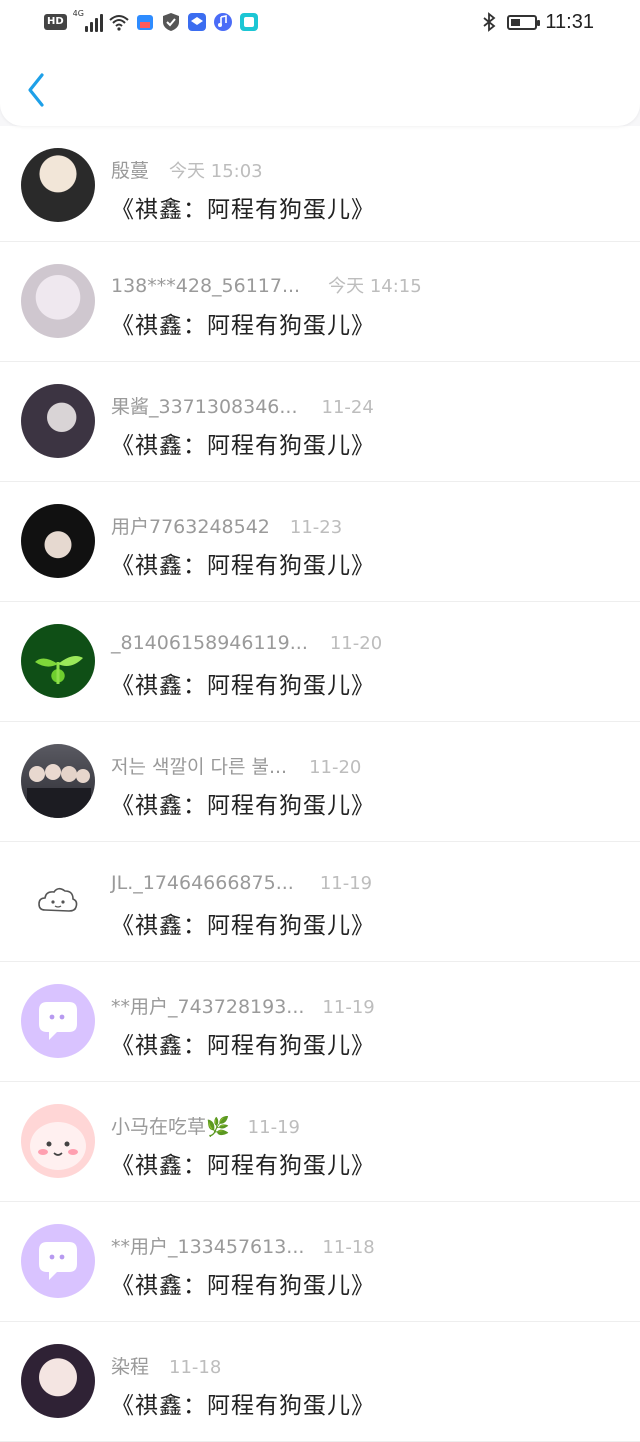  Describe the element at coordinates (130, 171) in the screenshot. I see `user-name: 殷蔓` at that location.